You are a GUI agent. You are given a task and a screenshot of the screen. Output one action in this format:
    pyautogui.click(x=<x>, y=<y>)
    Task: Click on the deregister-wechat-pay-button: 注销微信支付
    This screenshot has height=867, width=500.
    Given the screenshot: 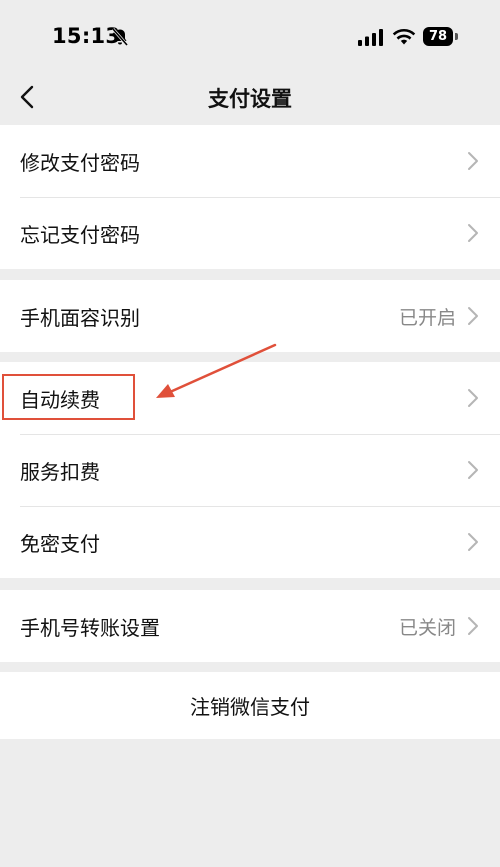 What is the action you would take?
    pyautogui.click(x=250, y=705)
    